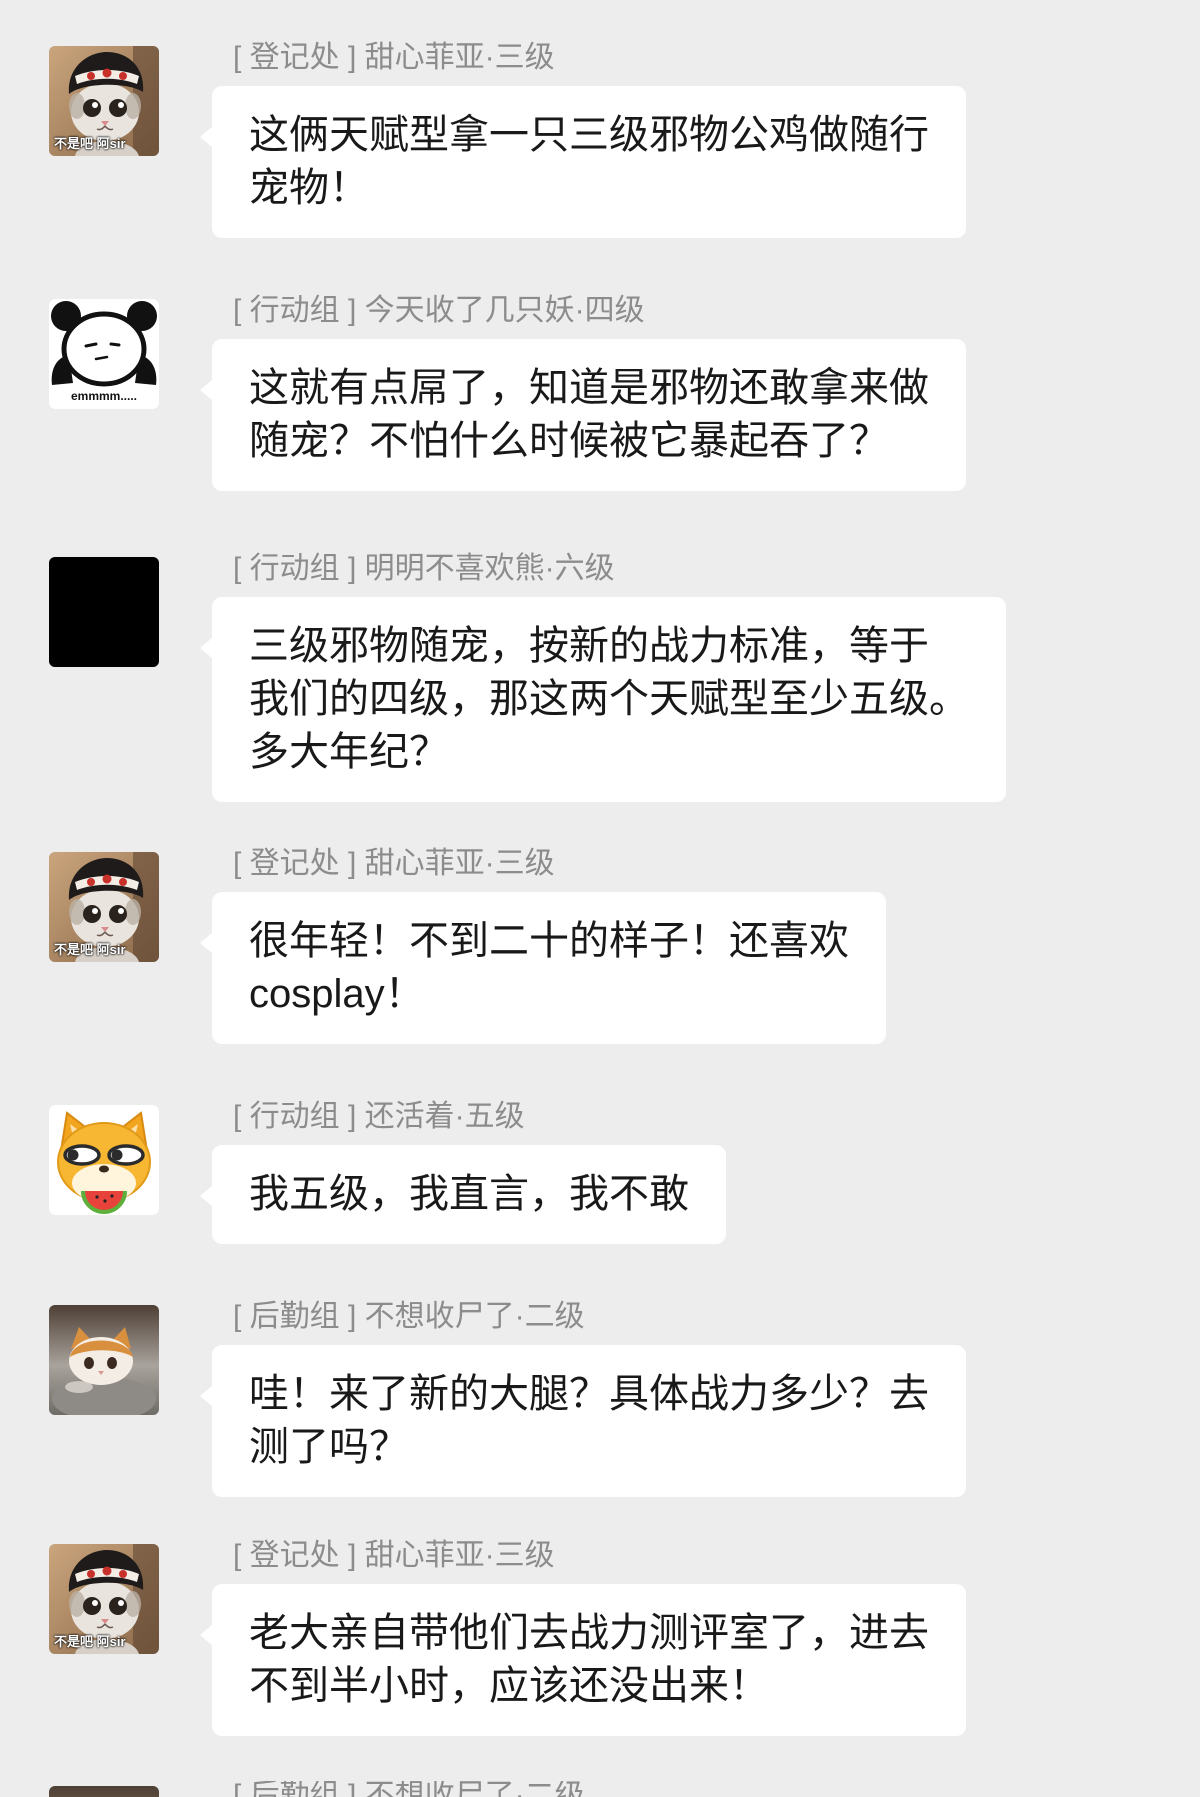  Describe the element at coordinates (469, 1194) in the screenshot. I see `message-line: 我五级，我直言，我不敢` at that location.